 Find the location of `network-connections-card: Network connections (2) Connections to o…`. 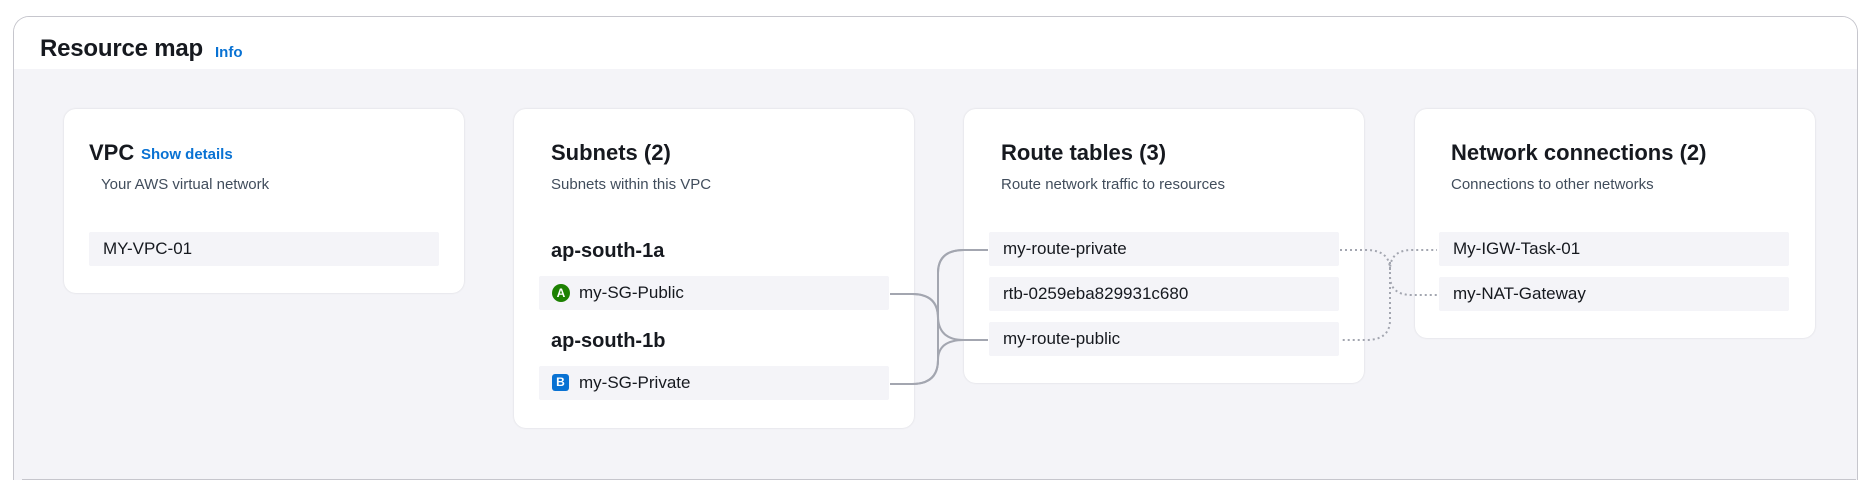

network-connections-card: Network connections (2) Connections to o… is located at coordinates (1615, 223).